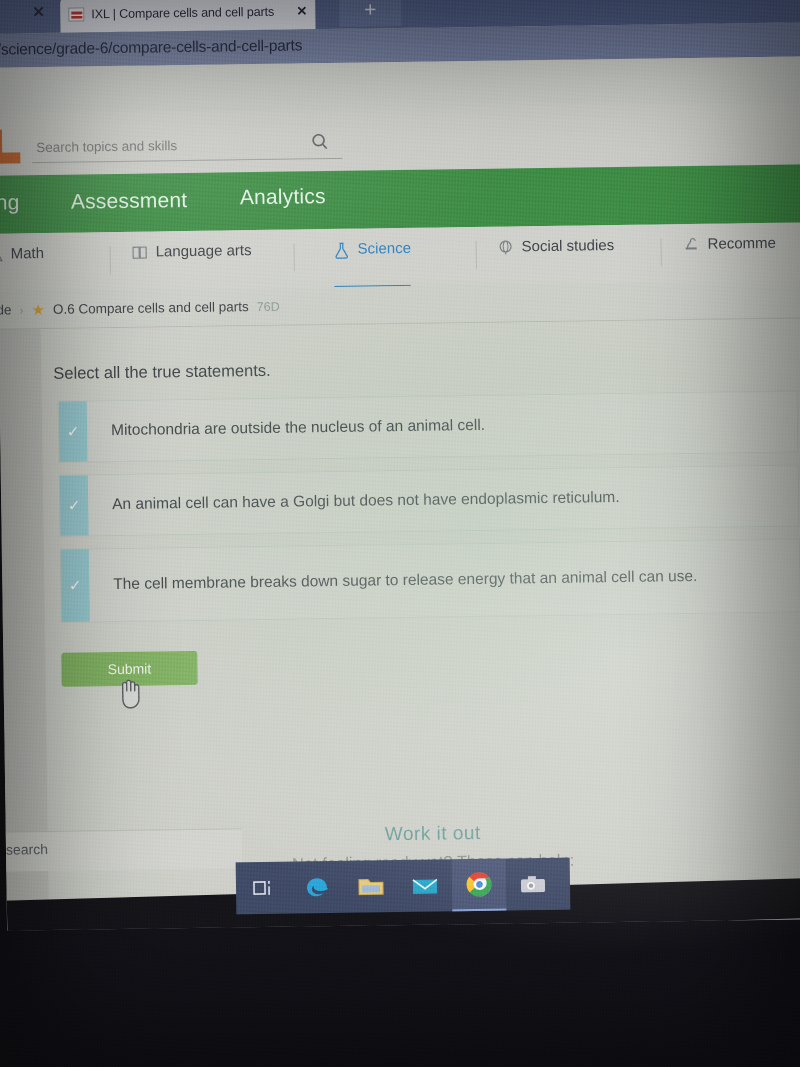  Describe the element at coordinates (162, 372) in the screenshot. I see `question-prompt: Select all the true statements.` at that location.